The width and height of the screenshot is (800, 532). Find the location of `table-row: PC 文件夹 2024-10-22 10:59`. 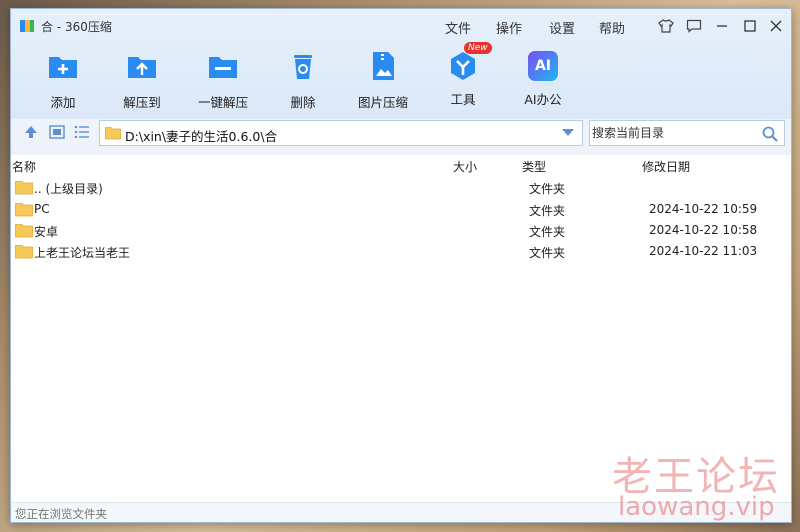

table-row: PC 文件夹 2024-10-22 10:59 is located at coordinates (401, 209).